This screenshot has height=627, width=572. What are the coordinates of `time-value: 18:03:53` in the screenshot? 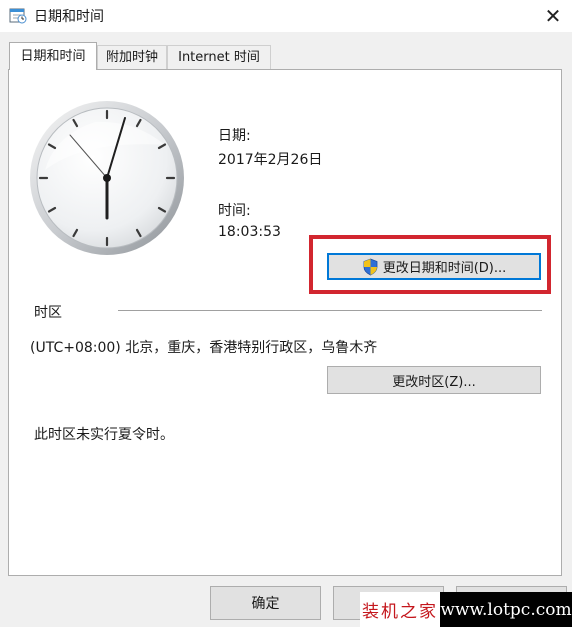 It's located at (249, 232).